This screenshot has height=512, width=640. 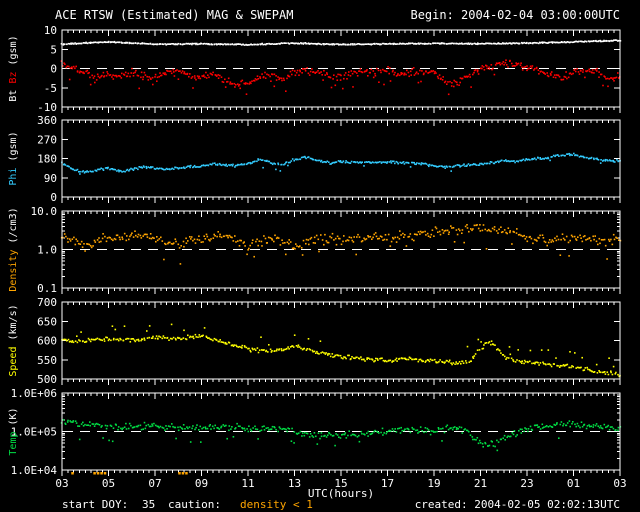 I want to click on ytick-label: 360, so click(x=47, y=120).